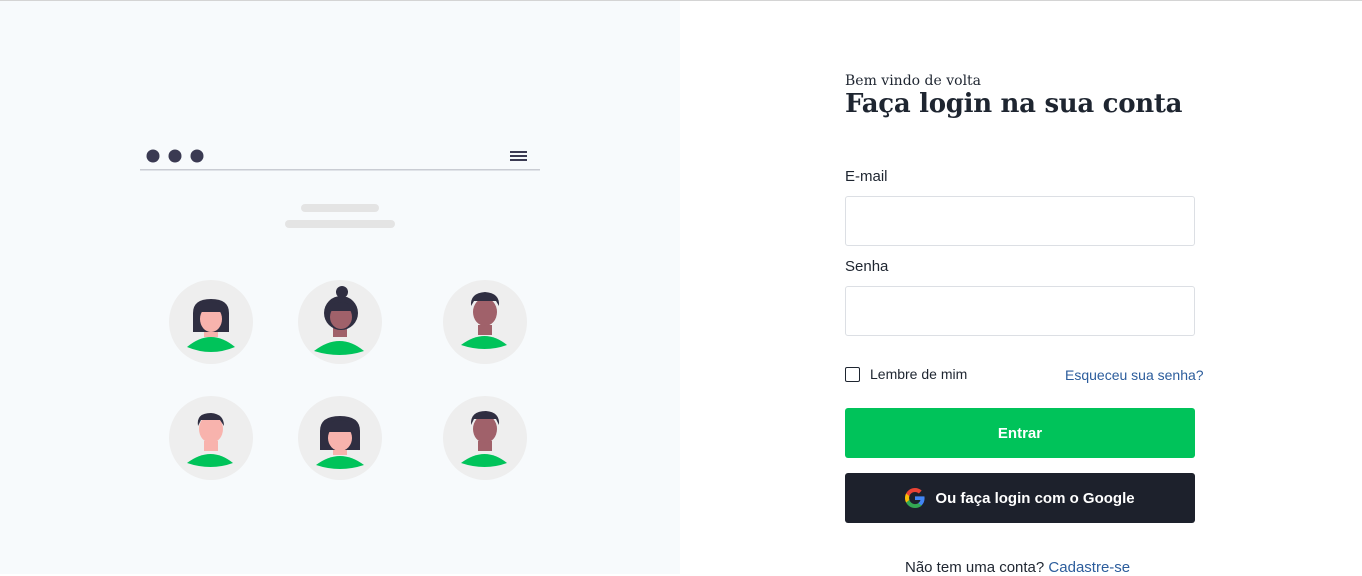 This screenshot has width=1362, height=576. Describe the element at coordinates (913, 81) in the screenshot. I see `welcome-text: Bem vindo de volta` at that location.